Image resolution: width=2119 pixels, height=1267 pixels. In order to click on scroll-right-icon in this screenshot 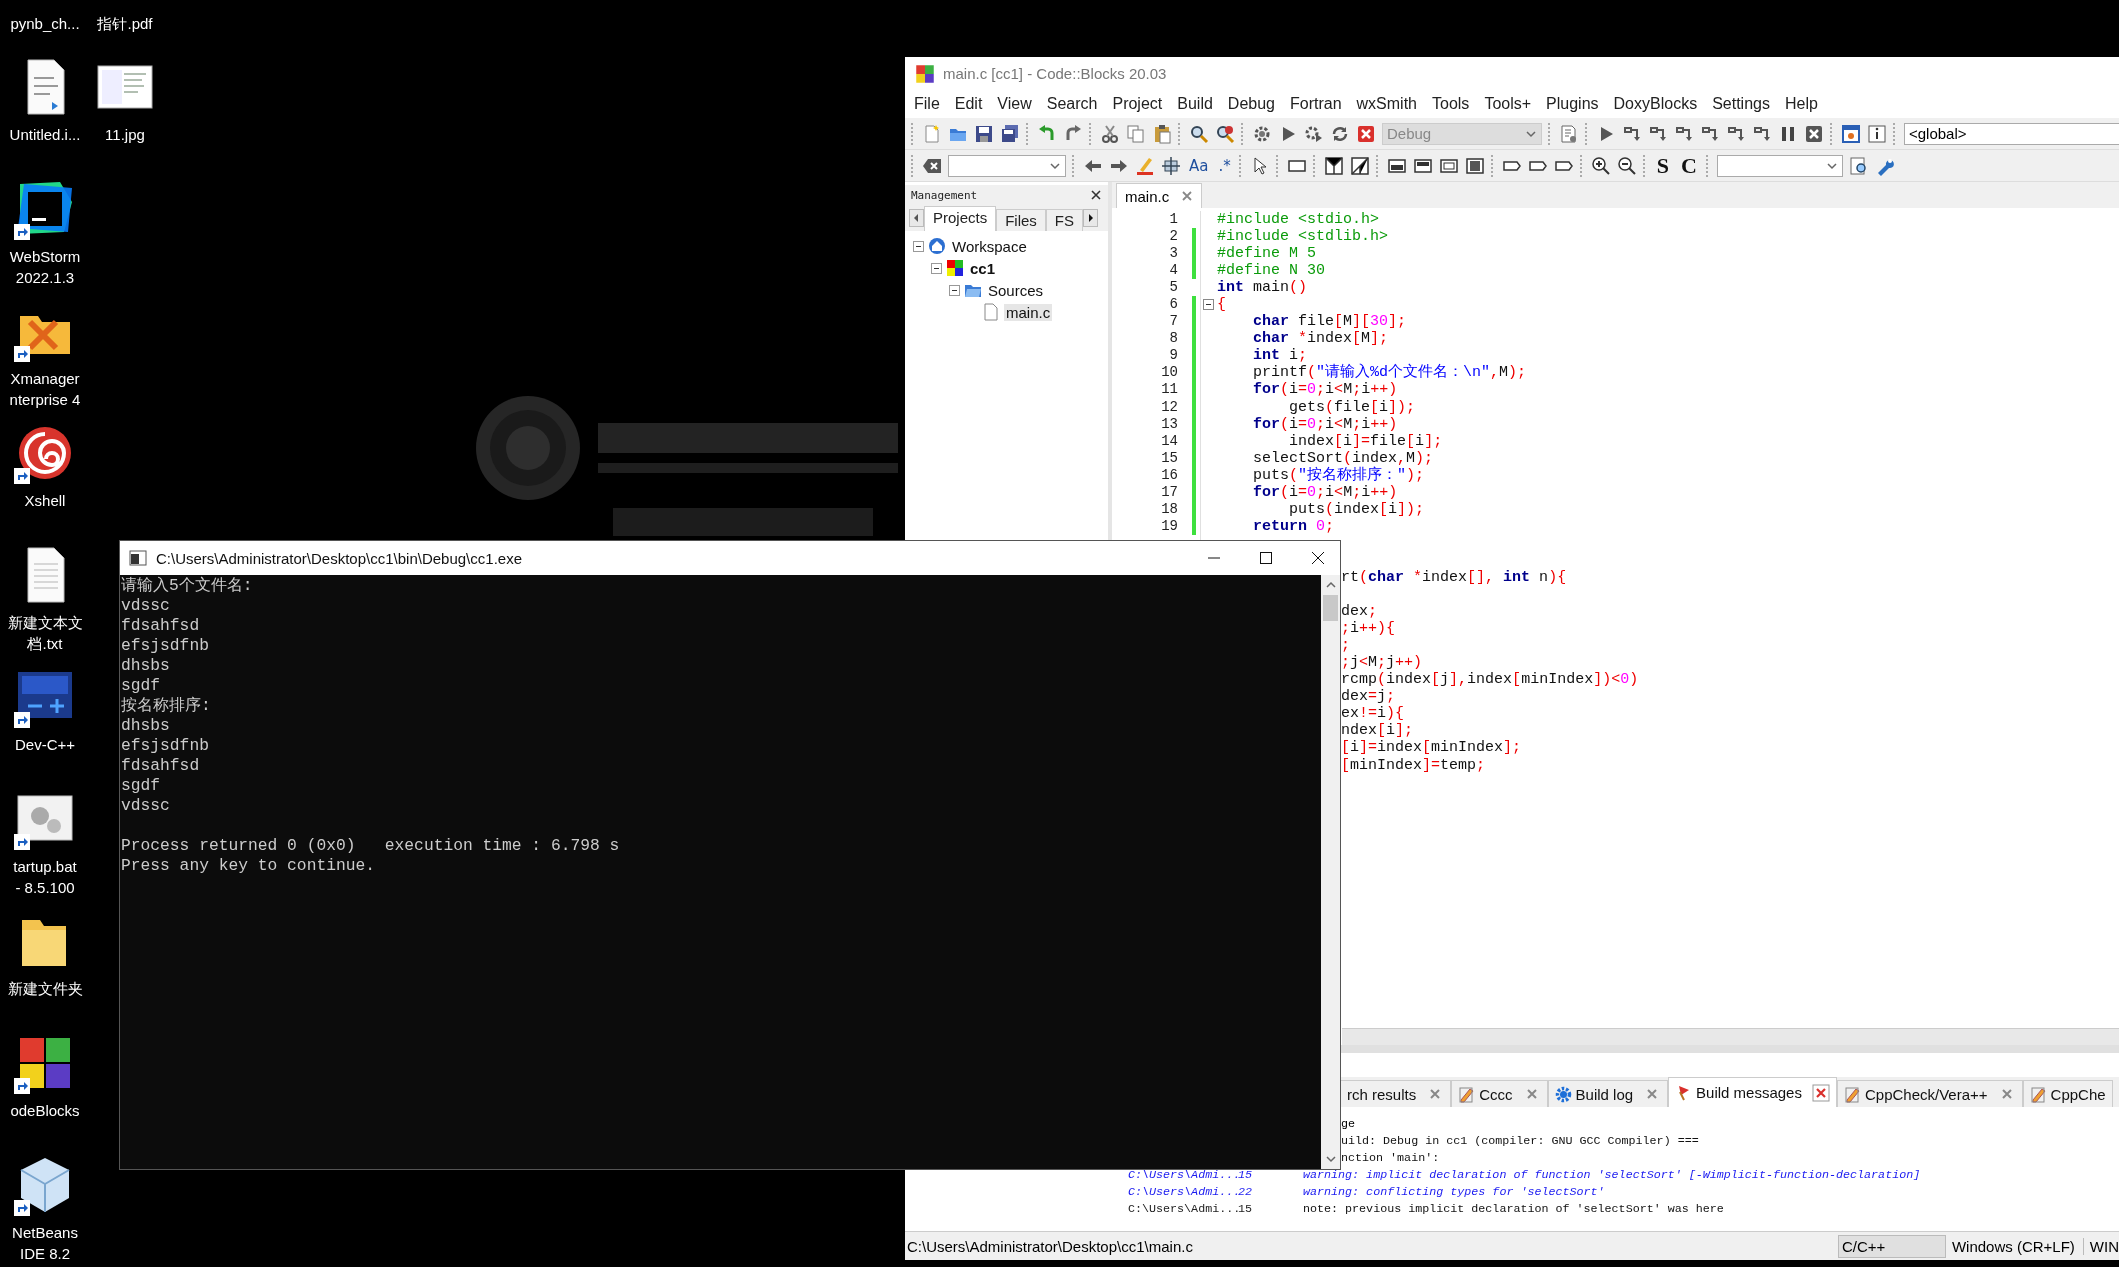, I will do `click(1091, 218)`.